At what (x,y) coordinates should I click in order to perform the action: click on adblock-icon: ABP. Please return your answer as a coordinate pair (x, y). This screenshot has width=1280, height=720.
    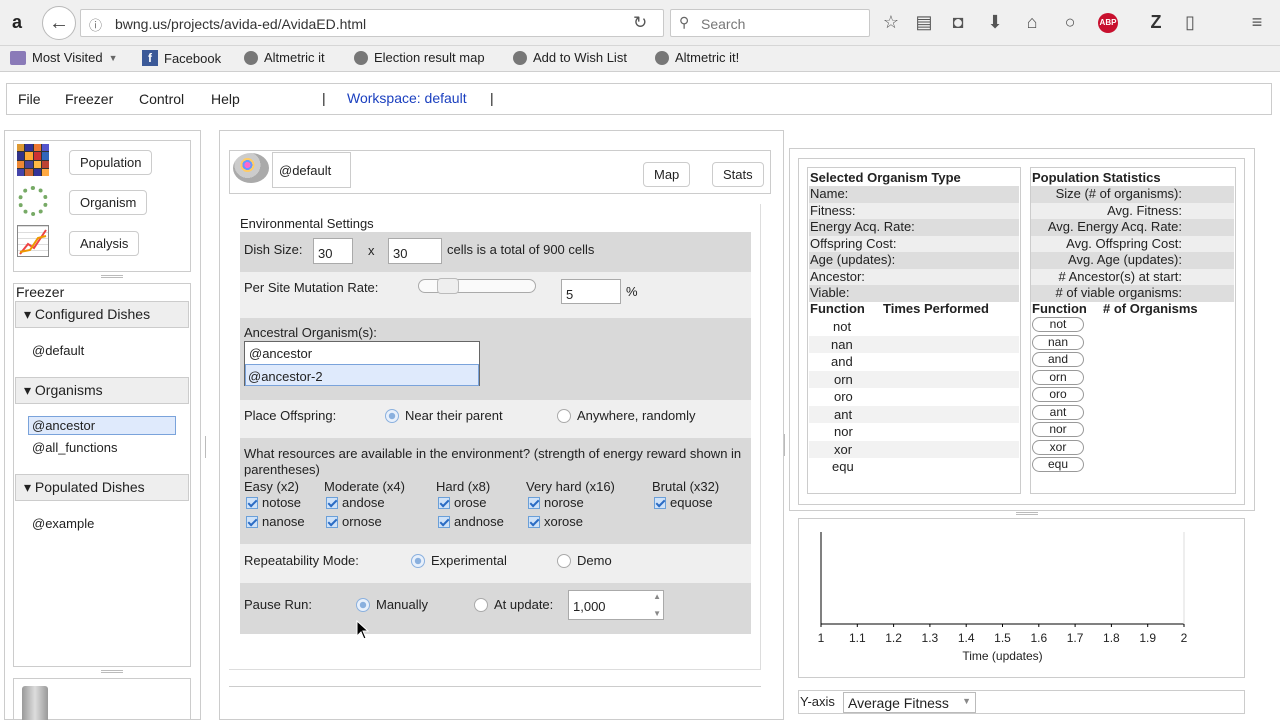
    Looking at the image, I should click on (1108, 23).